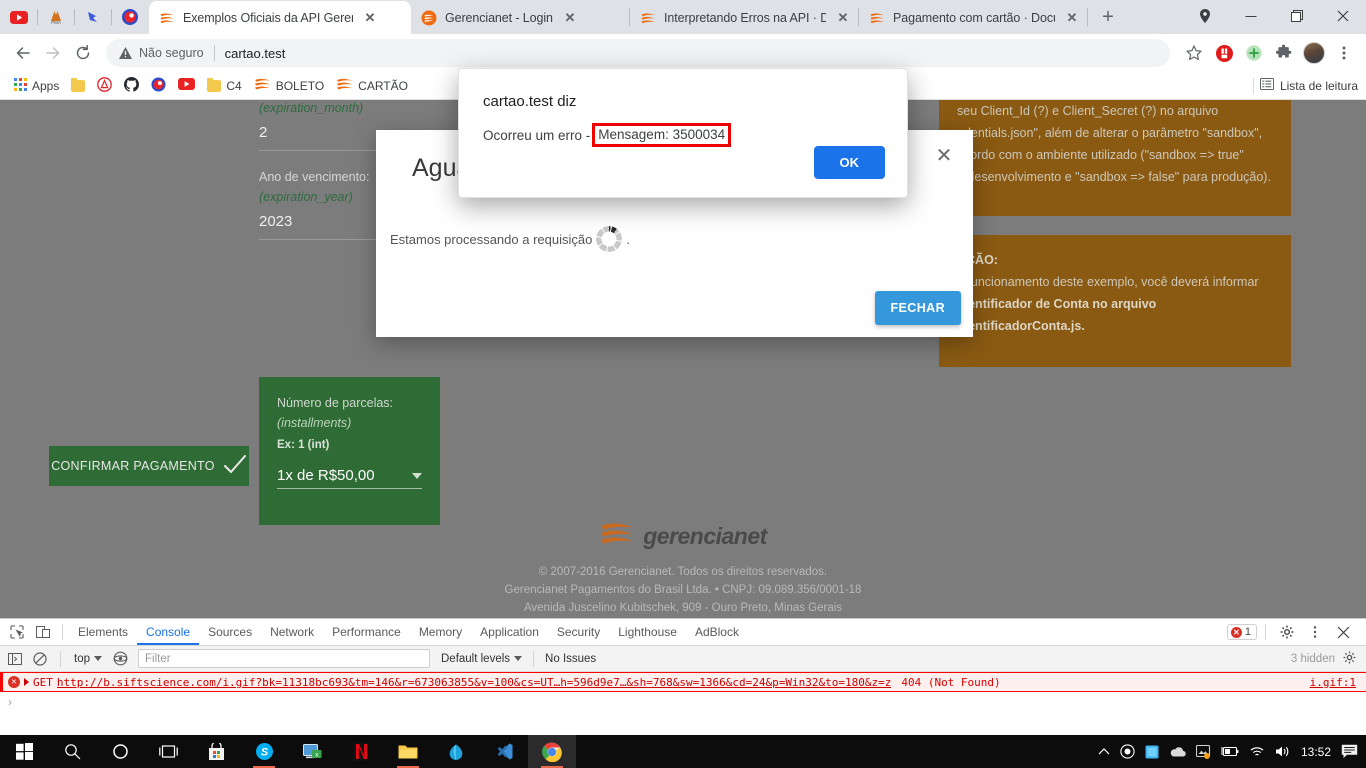  I want to click on task-view-icon, so click(168, 751).